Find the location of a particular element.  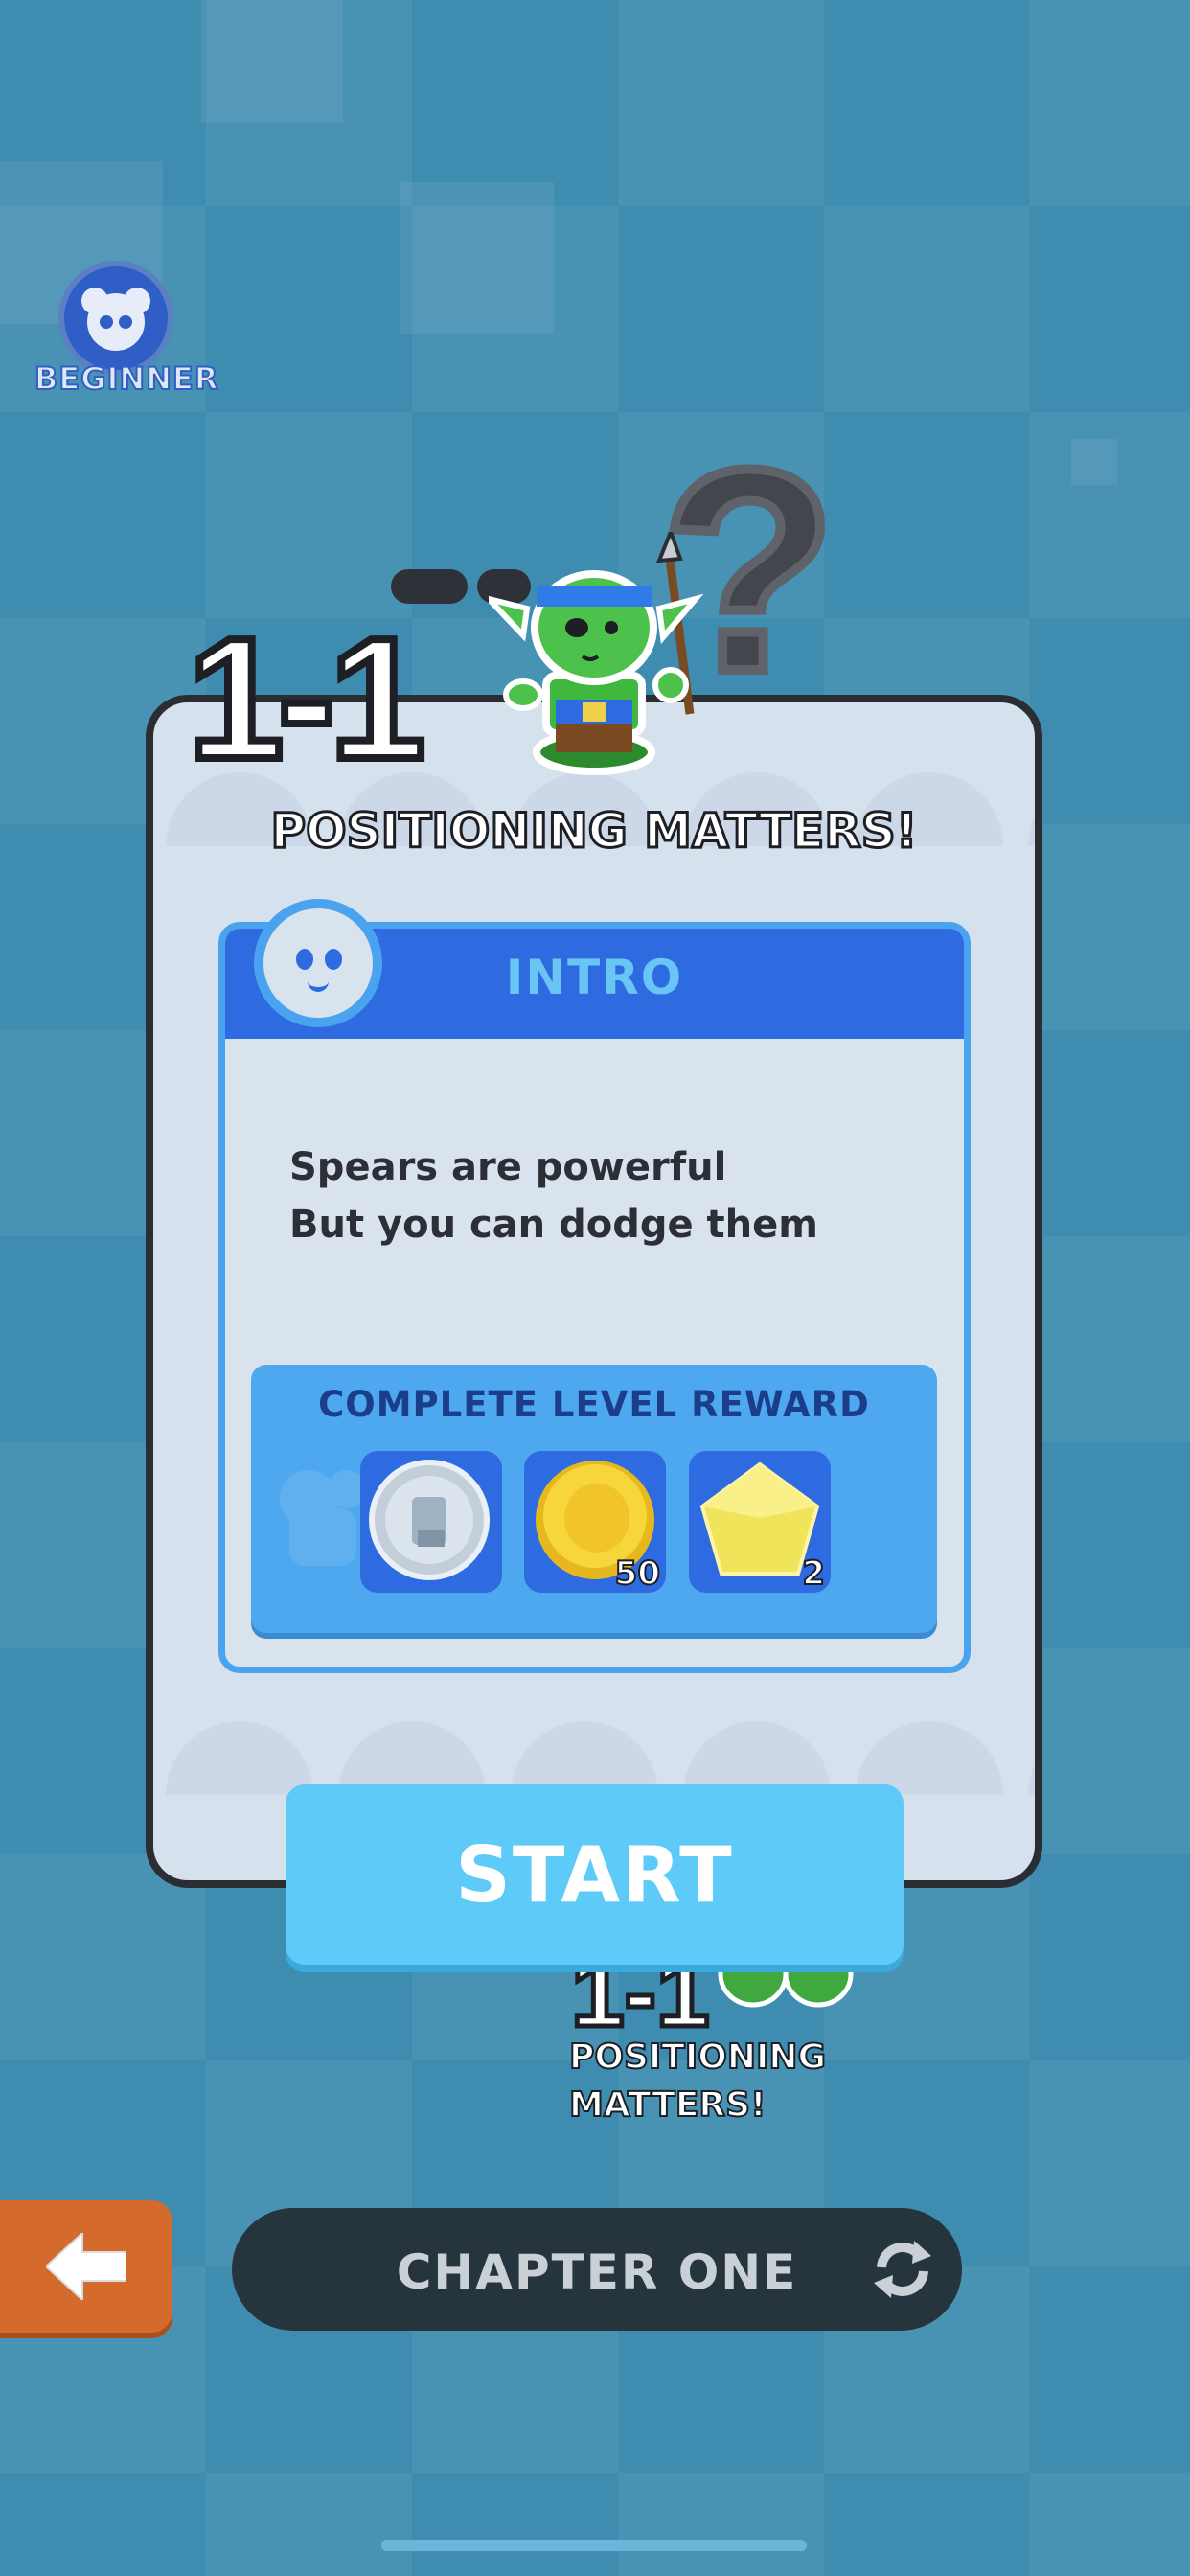

reward-slot-gems: 2 is located at coordinates (760, 1522).